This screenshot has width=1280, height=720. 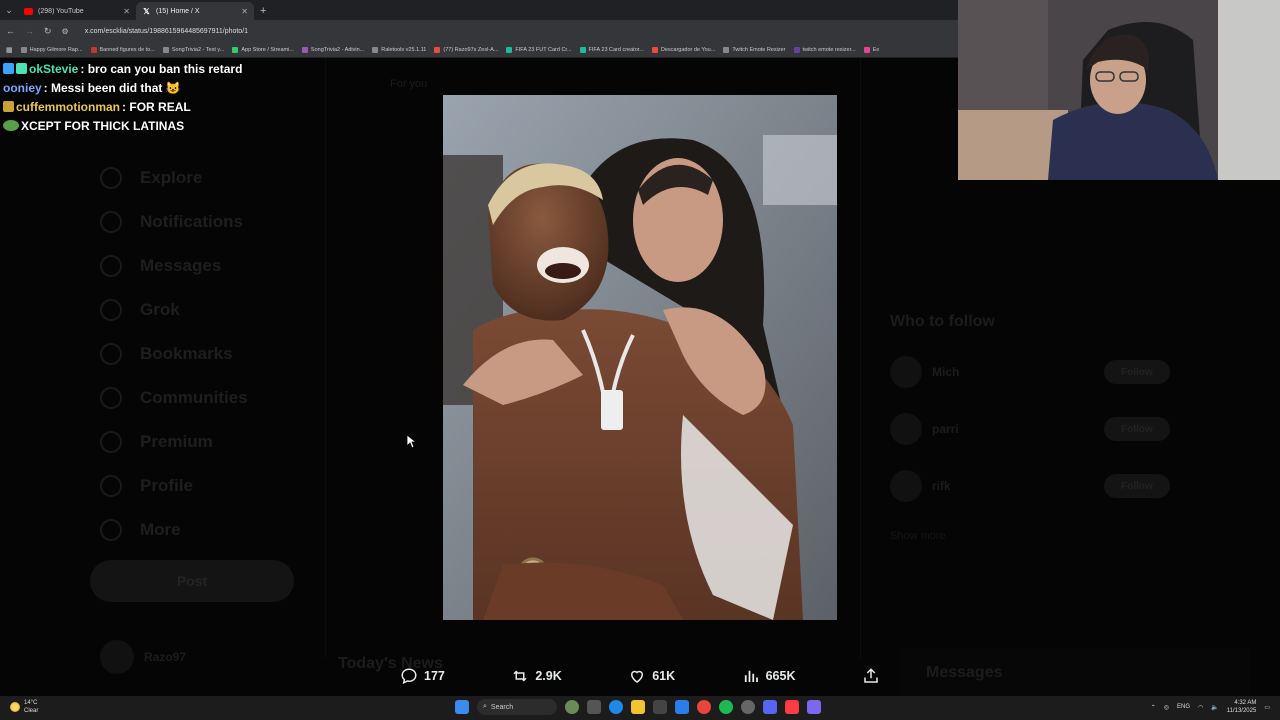 What do you see at coordinates (10, 31) in the screenshot?
I see `back-icon: ←` at bounding box center [10, 31].